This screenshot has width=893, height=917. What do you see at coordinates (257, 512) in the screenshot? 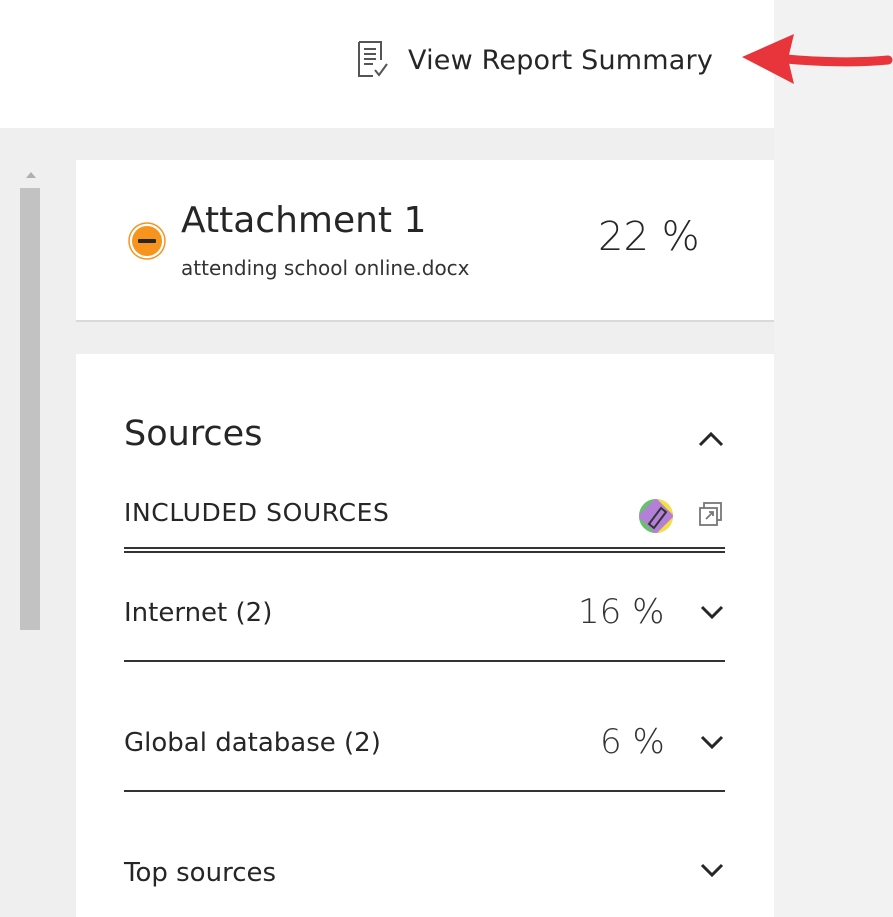
I see `included-sources-label: INCLUDED SOURCES` at bounding box center [257, 512].